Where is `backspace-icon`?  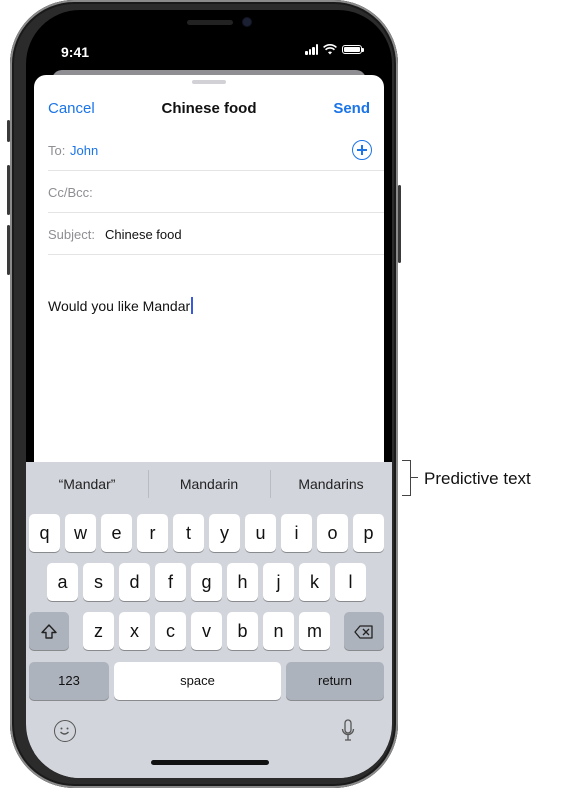 backspace-icon is located at coordinates (363, 632).